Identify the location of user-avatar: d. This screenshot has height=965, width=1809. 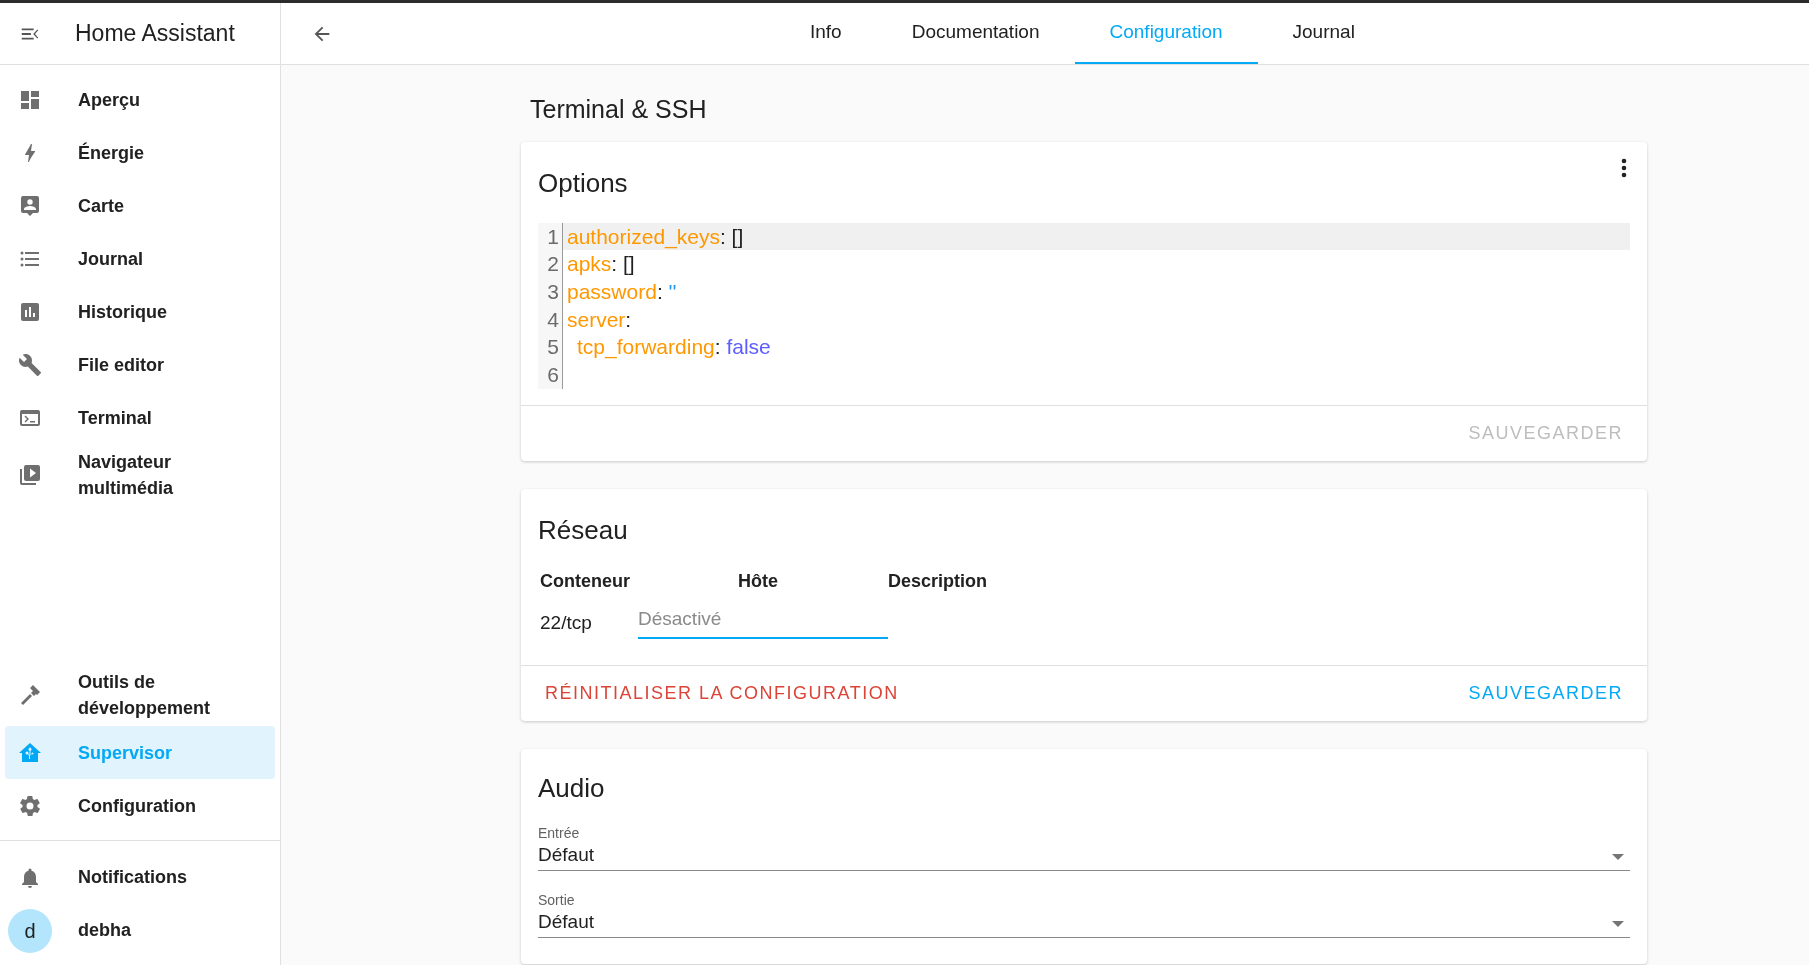
(30, 930).